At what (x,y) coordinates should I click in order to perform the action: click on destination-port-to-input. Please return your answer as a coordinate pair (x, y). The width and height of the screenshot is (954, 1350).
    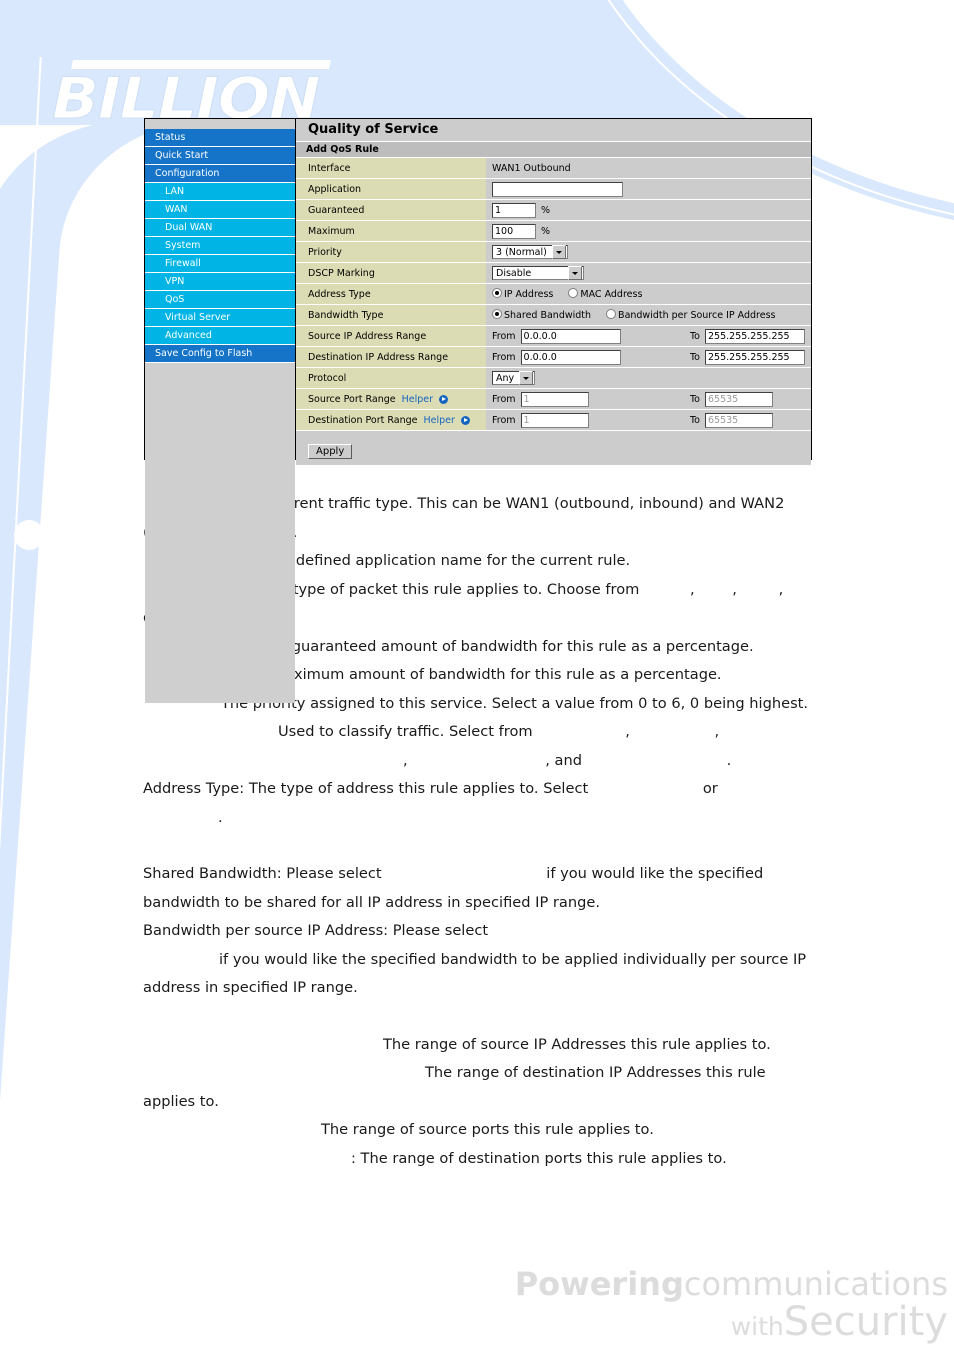
    Looking at the image, I should click on (739, 420).